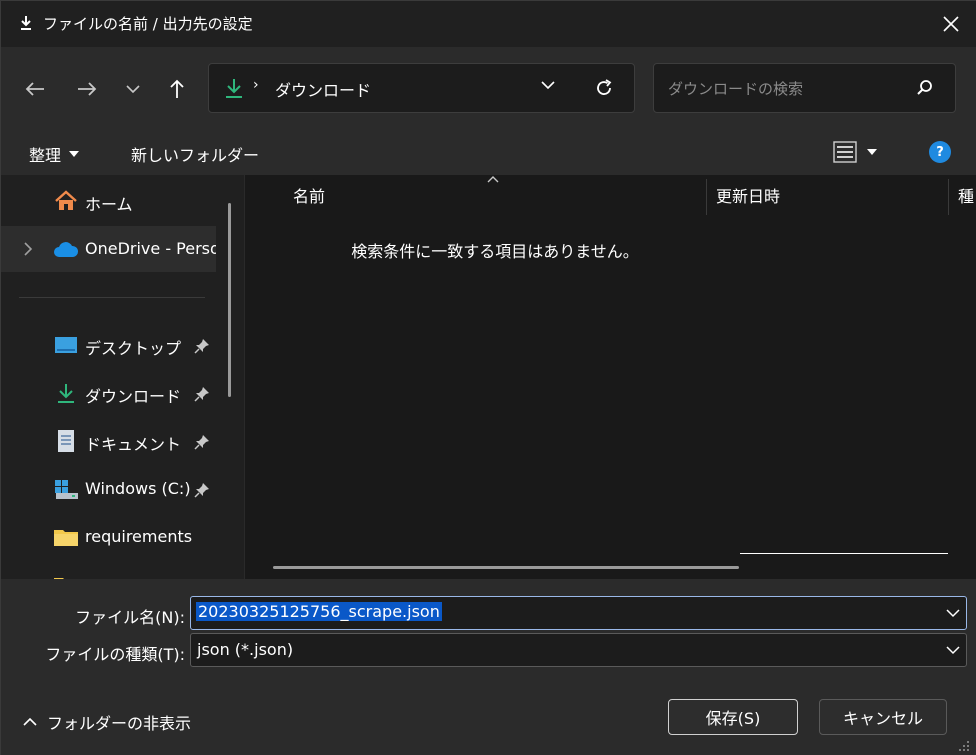 The height and width of the screenshot is (755, 976). What do you see at coordinates (30, 721) in the screenshot?
I see `chevron-up-icon` at bounding box center [30, 721].